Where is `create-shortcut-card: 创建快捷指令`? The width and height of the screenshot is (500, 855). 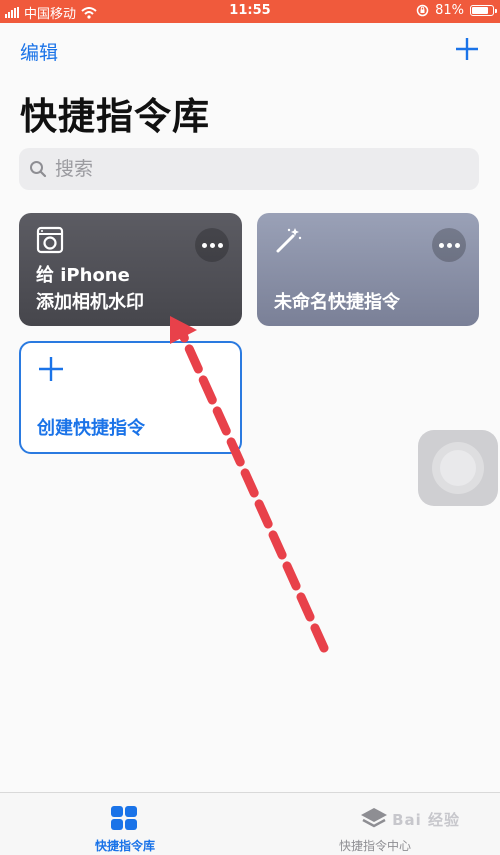
create-shortcut-card: 创建快捷指令 is located at coordinates (130, 397).